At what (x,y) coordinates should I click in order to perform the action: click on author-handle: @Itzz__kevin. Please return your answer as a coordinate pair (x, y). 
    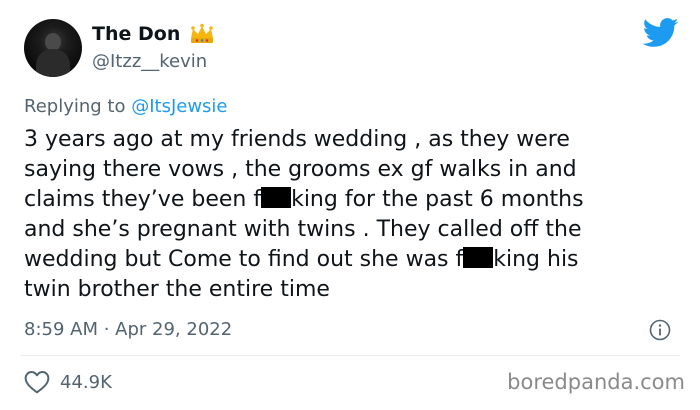
    Looking at the image, I should click on (149, 62).